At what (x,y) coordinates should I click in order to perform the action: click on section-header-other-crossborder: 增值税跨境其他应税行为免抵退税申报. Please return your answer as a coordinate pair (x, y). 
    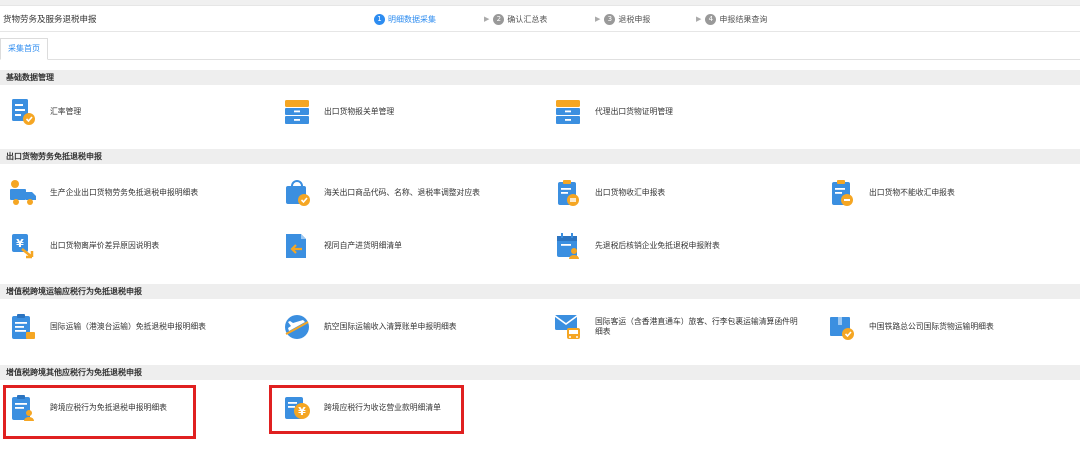
    Looking at the image, I should click on (540, 372).